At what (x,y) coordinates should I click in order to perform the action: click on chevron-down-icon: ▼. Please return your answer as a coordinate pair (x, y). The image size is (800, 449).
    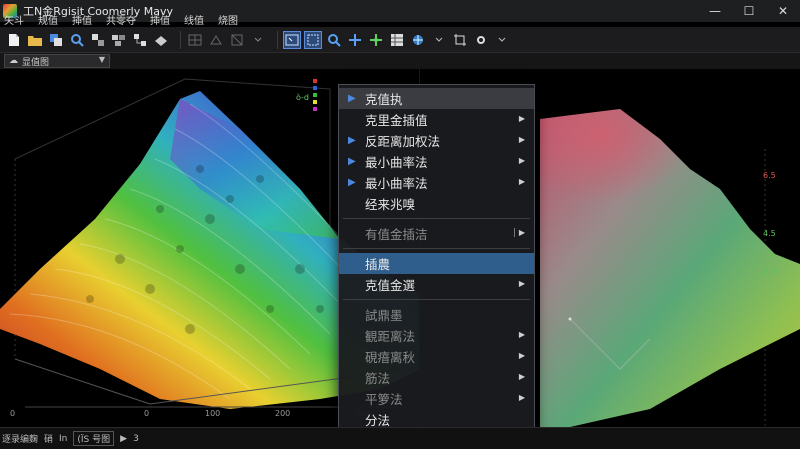
    Looking at the image, I should click on (101, 59).